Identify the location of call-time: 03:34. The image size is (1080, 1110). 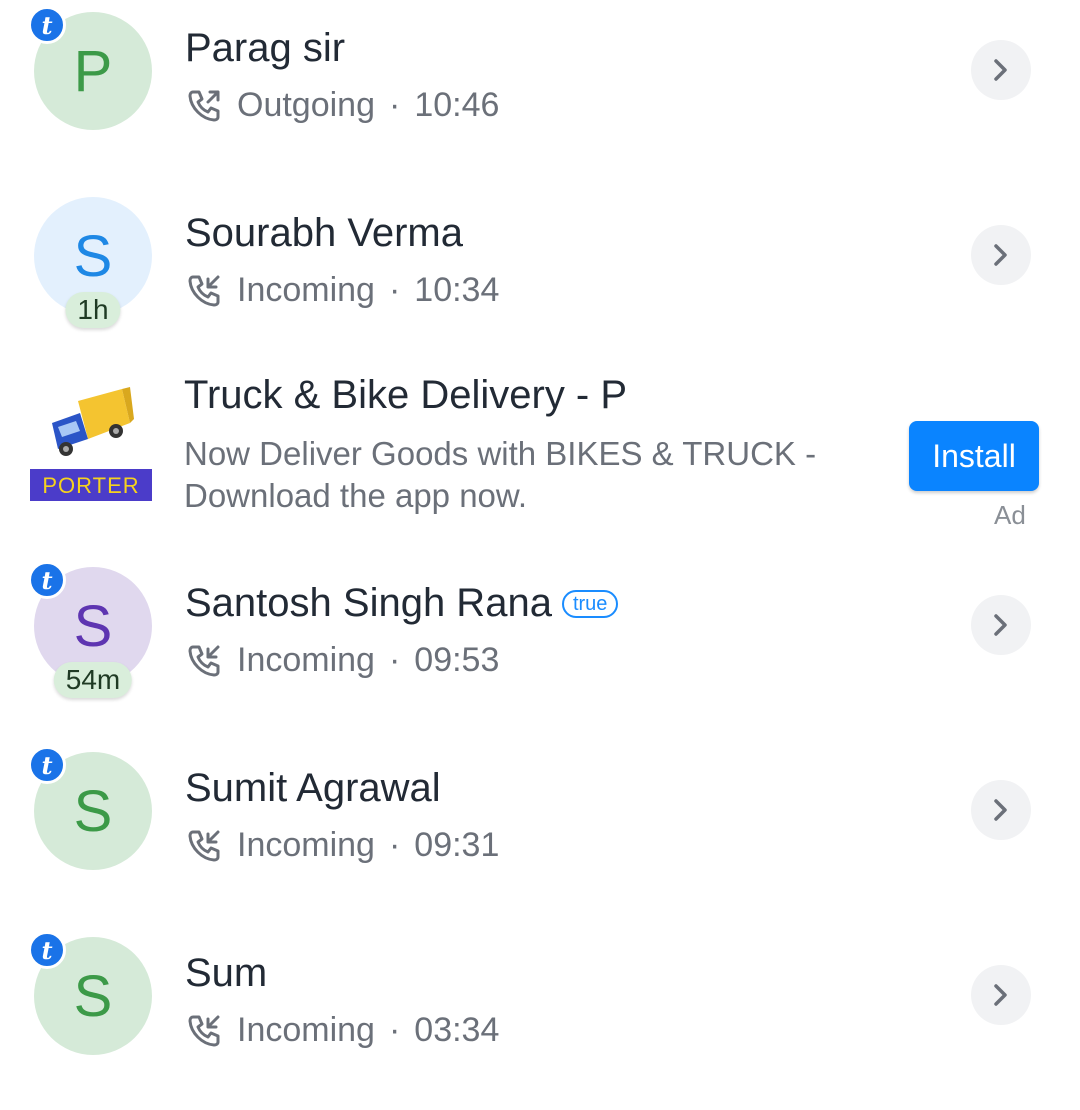
(457, 1030).